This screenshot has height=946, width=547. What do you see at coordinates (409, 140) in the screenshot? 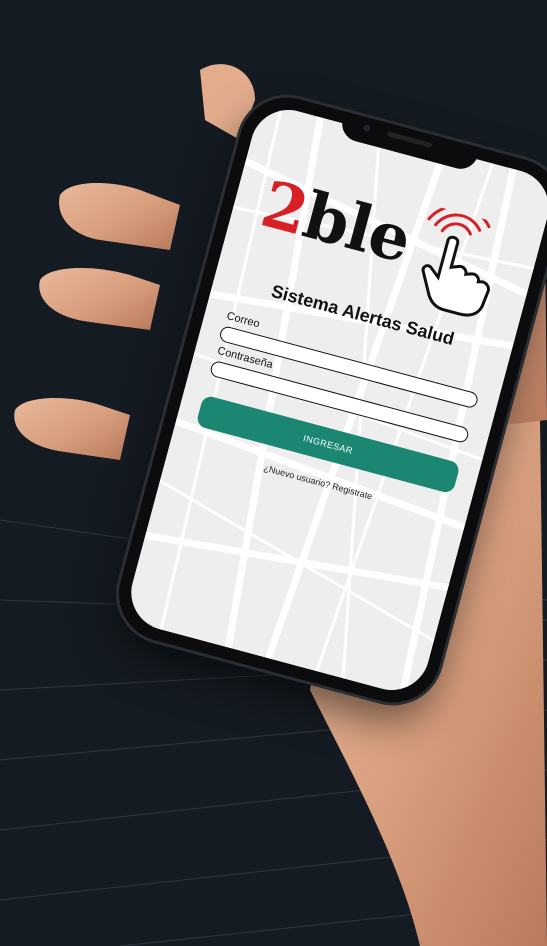
I see `speaker-icon` at bounding box center [409, 140].